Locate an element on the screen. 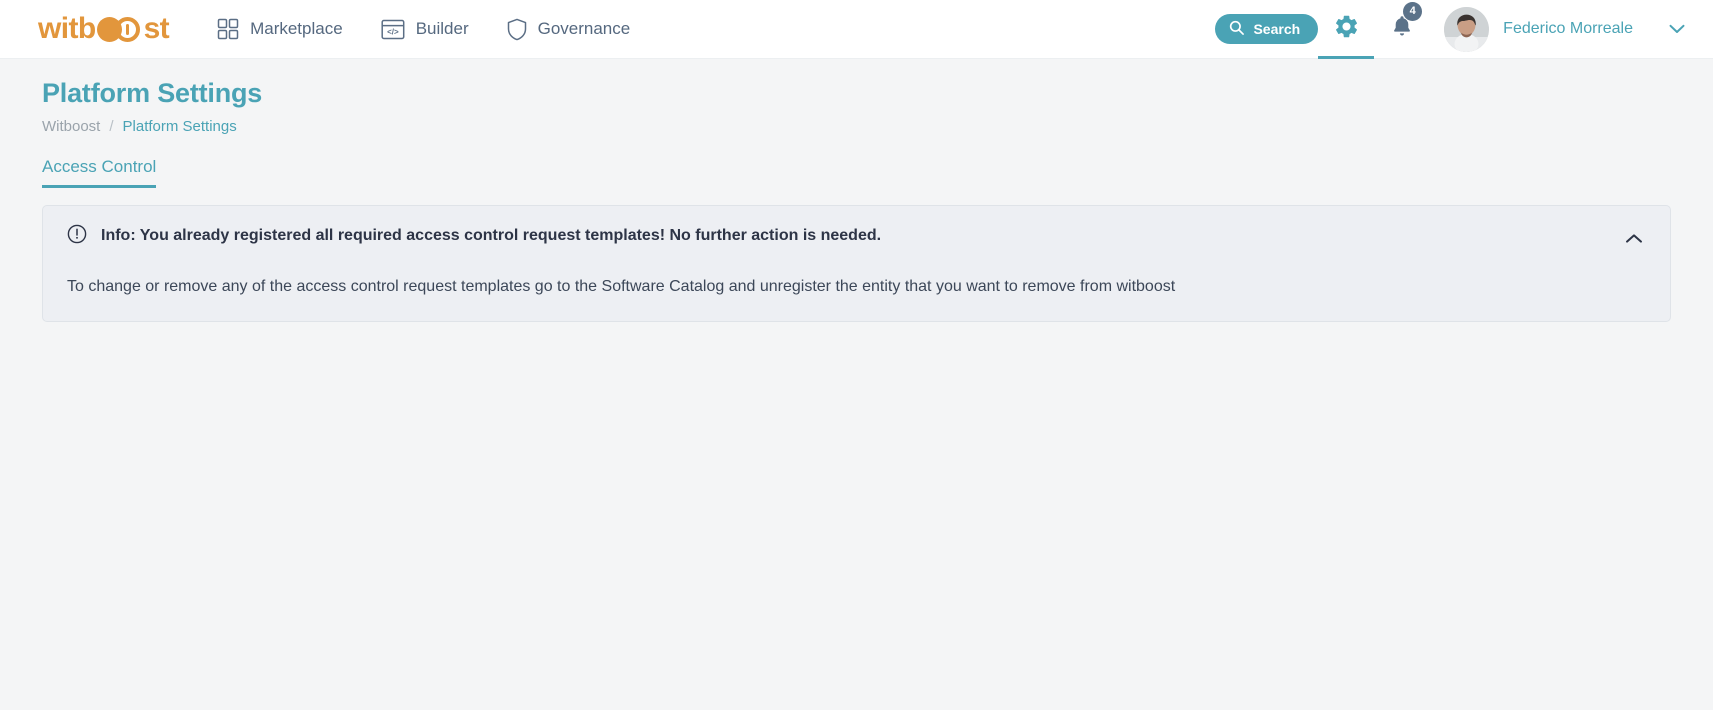  nav-item-marketplace: Marketplace is located at coordinates (280, 29).